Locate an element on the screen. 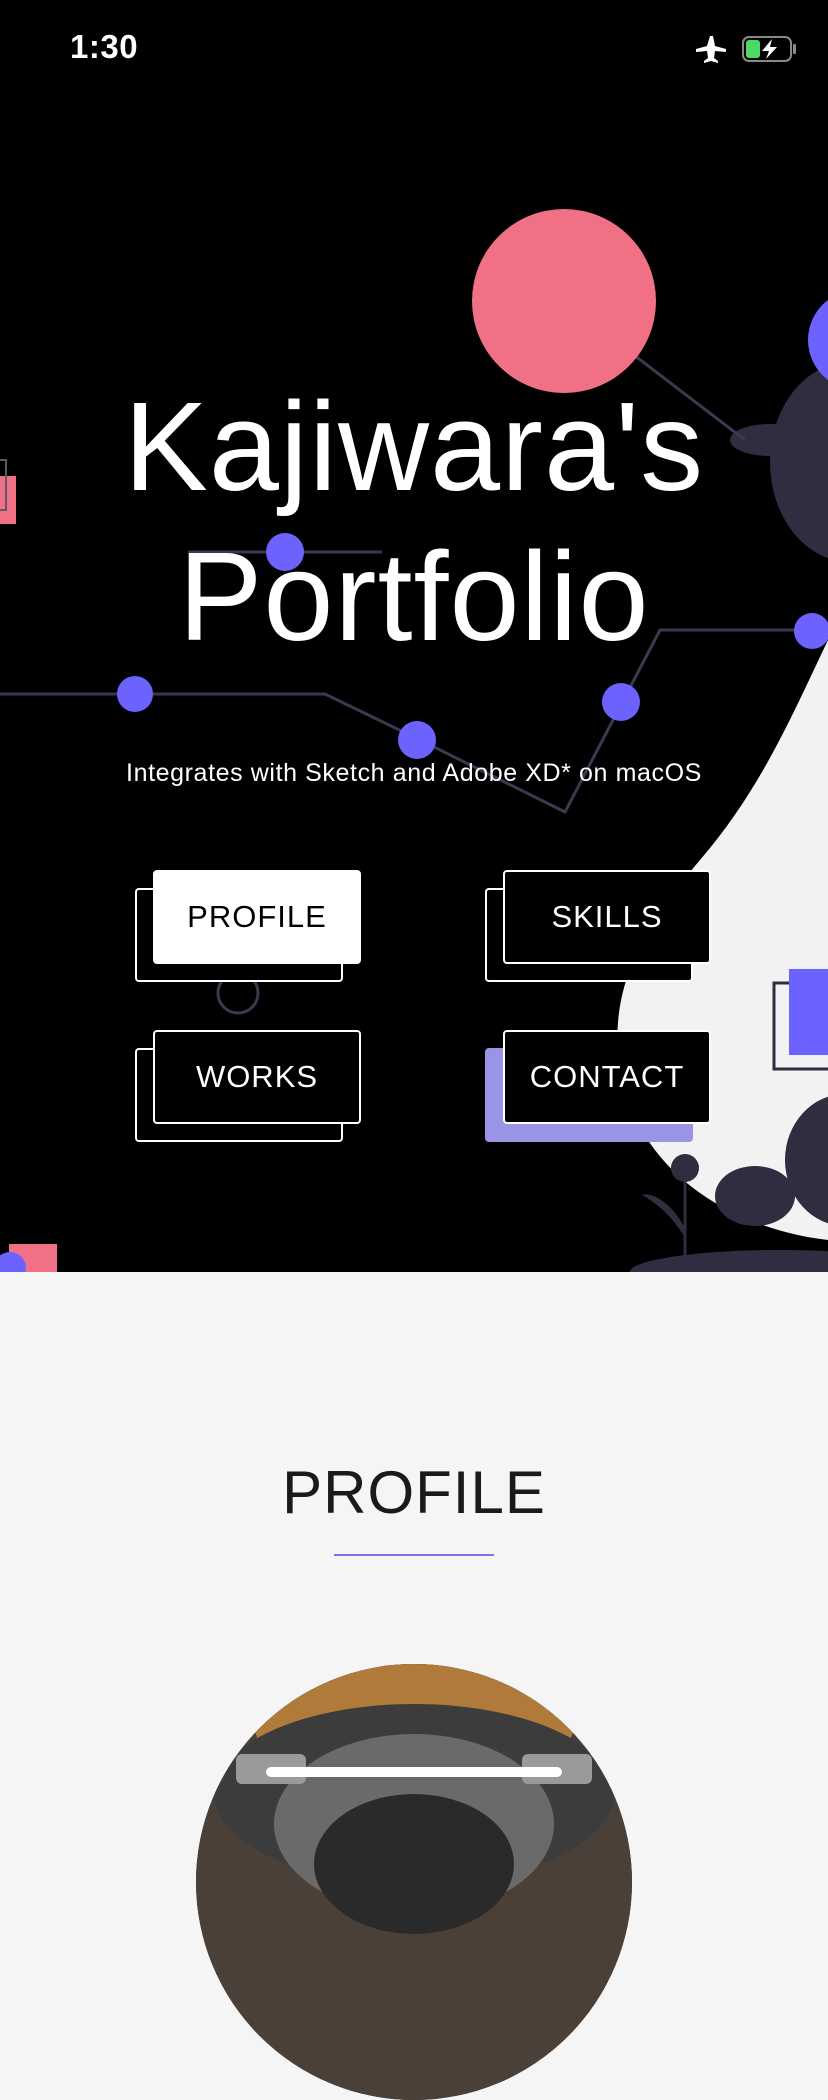 The height and width of the screenshot is (2100, 828). airplane-icon is located at coordinates (710, 49).